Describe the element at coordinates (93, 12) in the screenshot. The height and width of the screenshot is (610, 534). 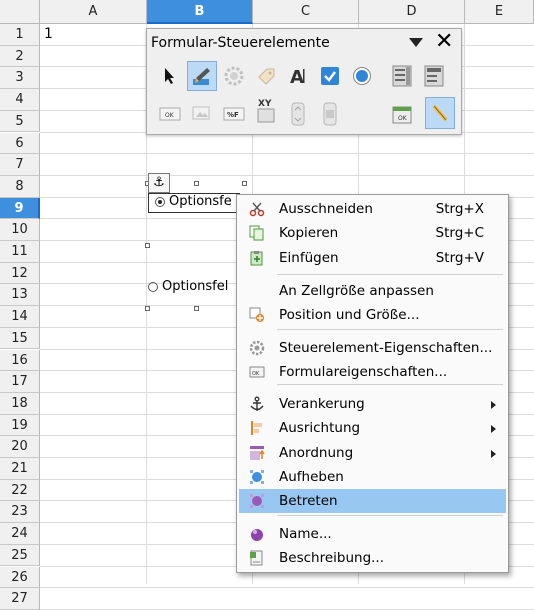
I see `column-header-a: A` at that location.